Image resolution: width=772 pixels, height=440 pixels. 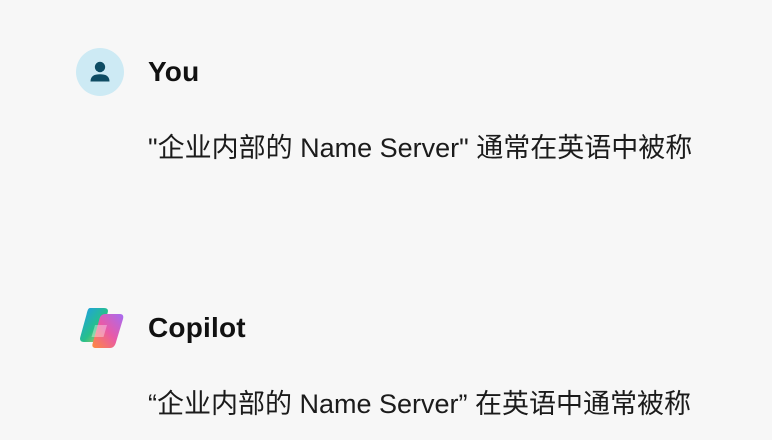 I want to click on user-avatar, so click(x=100, y=72).